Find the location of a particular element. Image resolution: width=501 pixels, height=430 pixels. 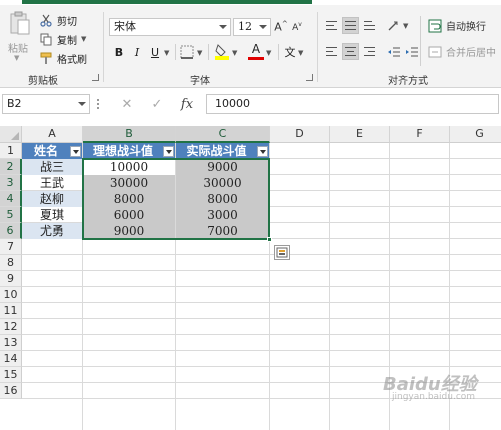

paste-dropdown-icon: ▼ is located at coordinates (16, 58).